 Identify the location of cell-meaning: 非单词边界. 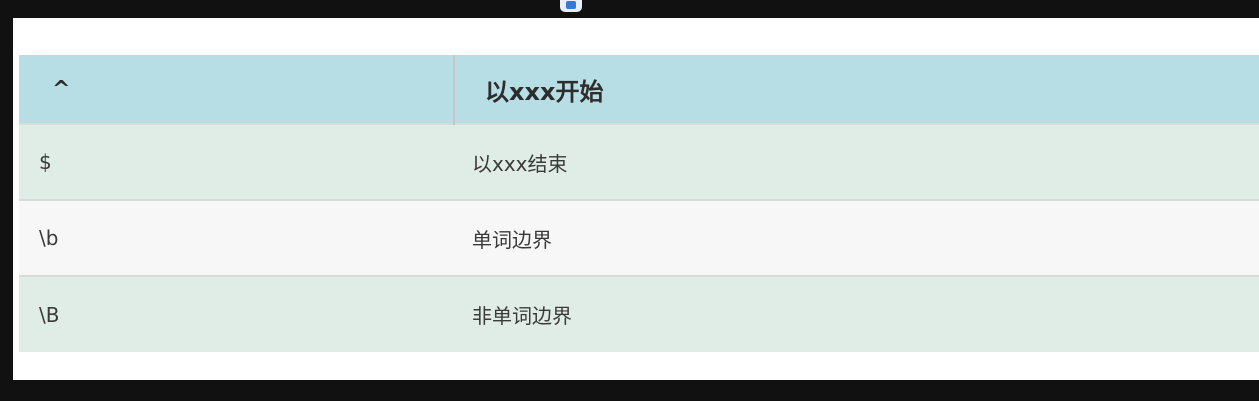
(522, 316).